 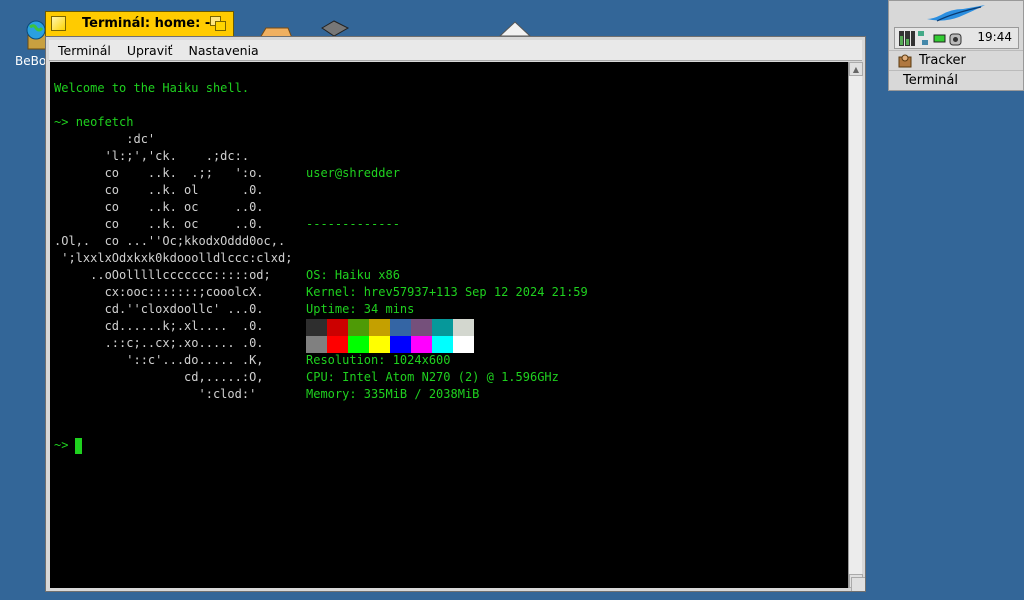 What do you see at coordinates (858, 584) in the screenshot?
I see `resize-handle` at bounding box center [858, 584].